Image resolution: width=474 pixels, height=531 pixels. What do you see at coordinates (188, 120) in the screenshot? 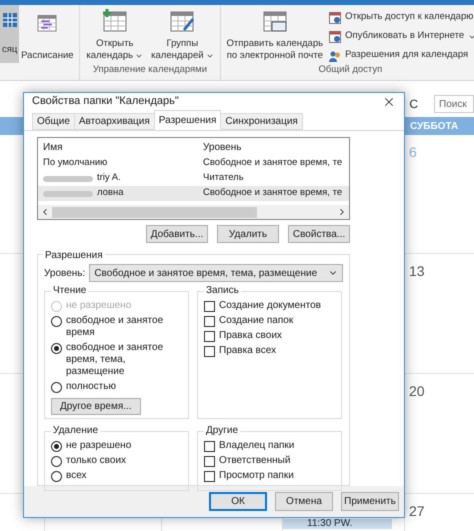
I see `tab: Разрешения` at bounding box center [188, 120].